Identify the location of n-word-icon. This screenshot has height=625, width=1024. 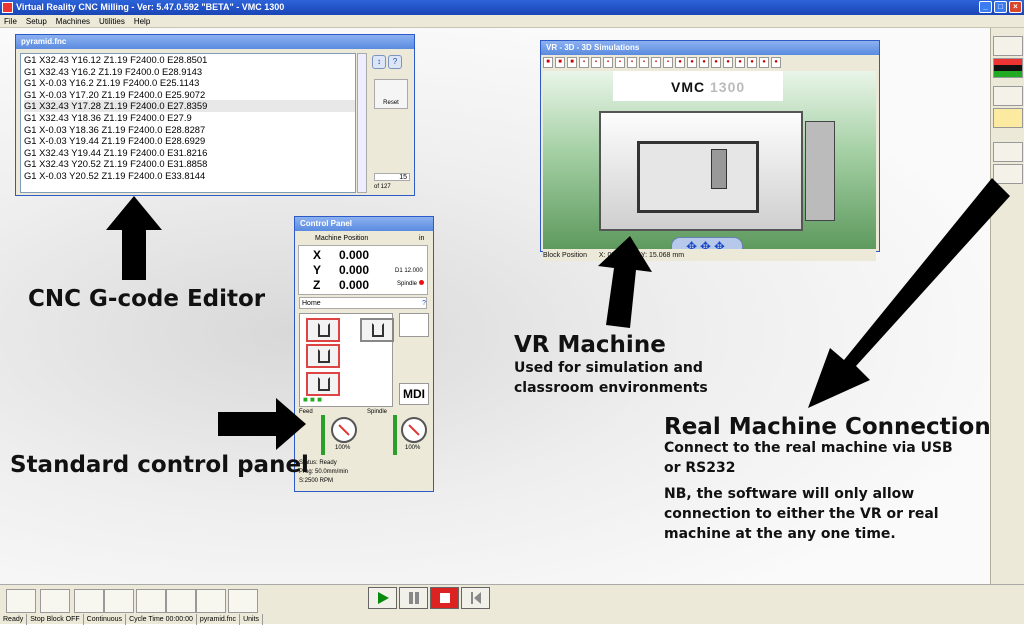
(89, 601).